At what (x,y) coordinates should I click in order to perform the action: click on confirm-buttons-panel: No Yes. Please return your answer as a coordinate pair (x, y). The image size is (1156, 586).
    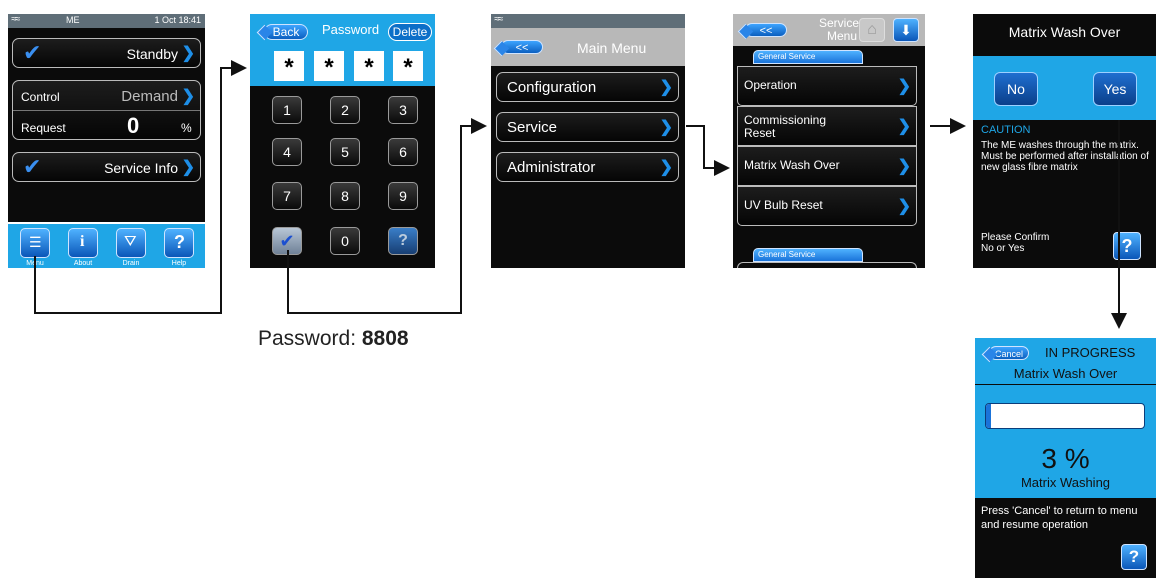
    Looking at the image, I should click on (1064, 88).